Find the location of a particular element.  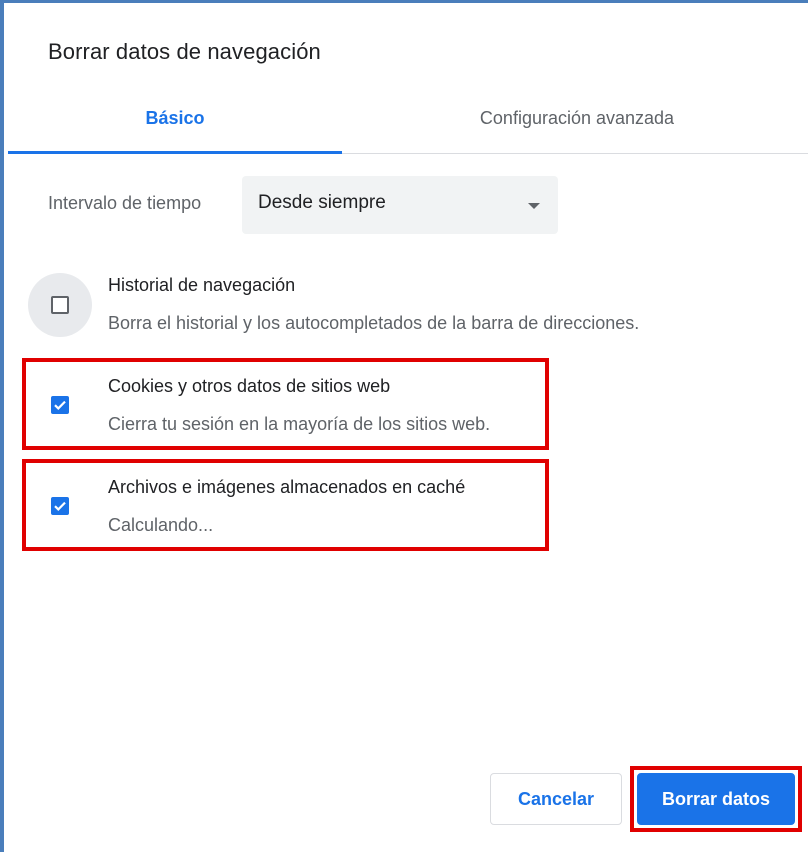

time-range-label: Intervalo de tiempo is located at coordinates (125, 203).